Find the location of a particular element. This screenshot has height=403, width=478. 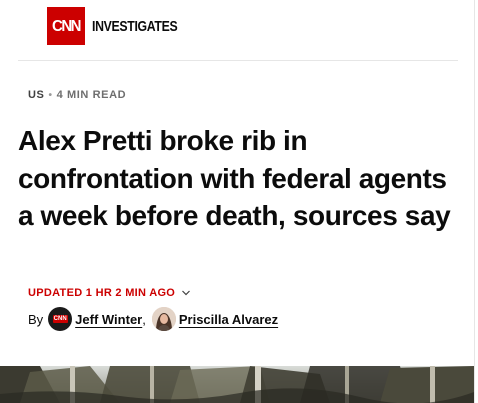

cnn-logo-text: CNN is located at coordinates (67, 26).